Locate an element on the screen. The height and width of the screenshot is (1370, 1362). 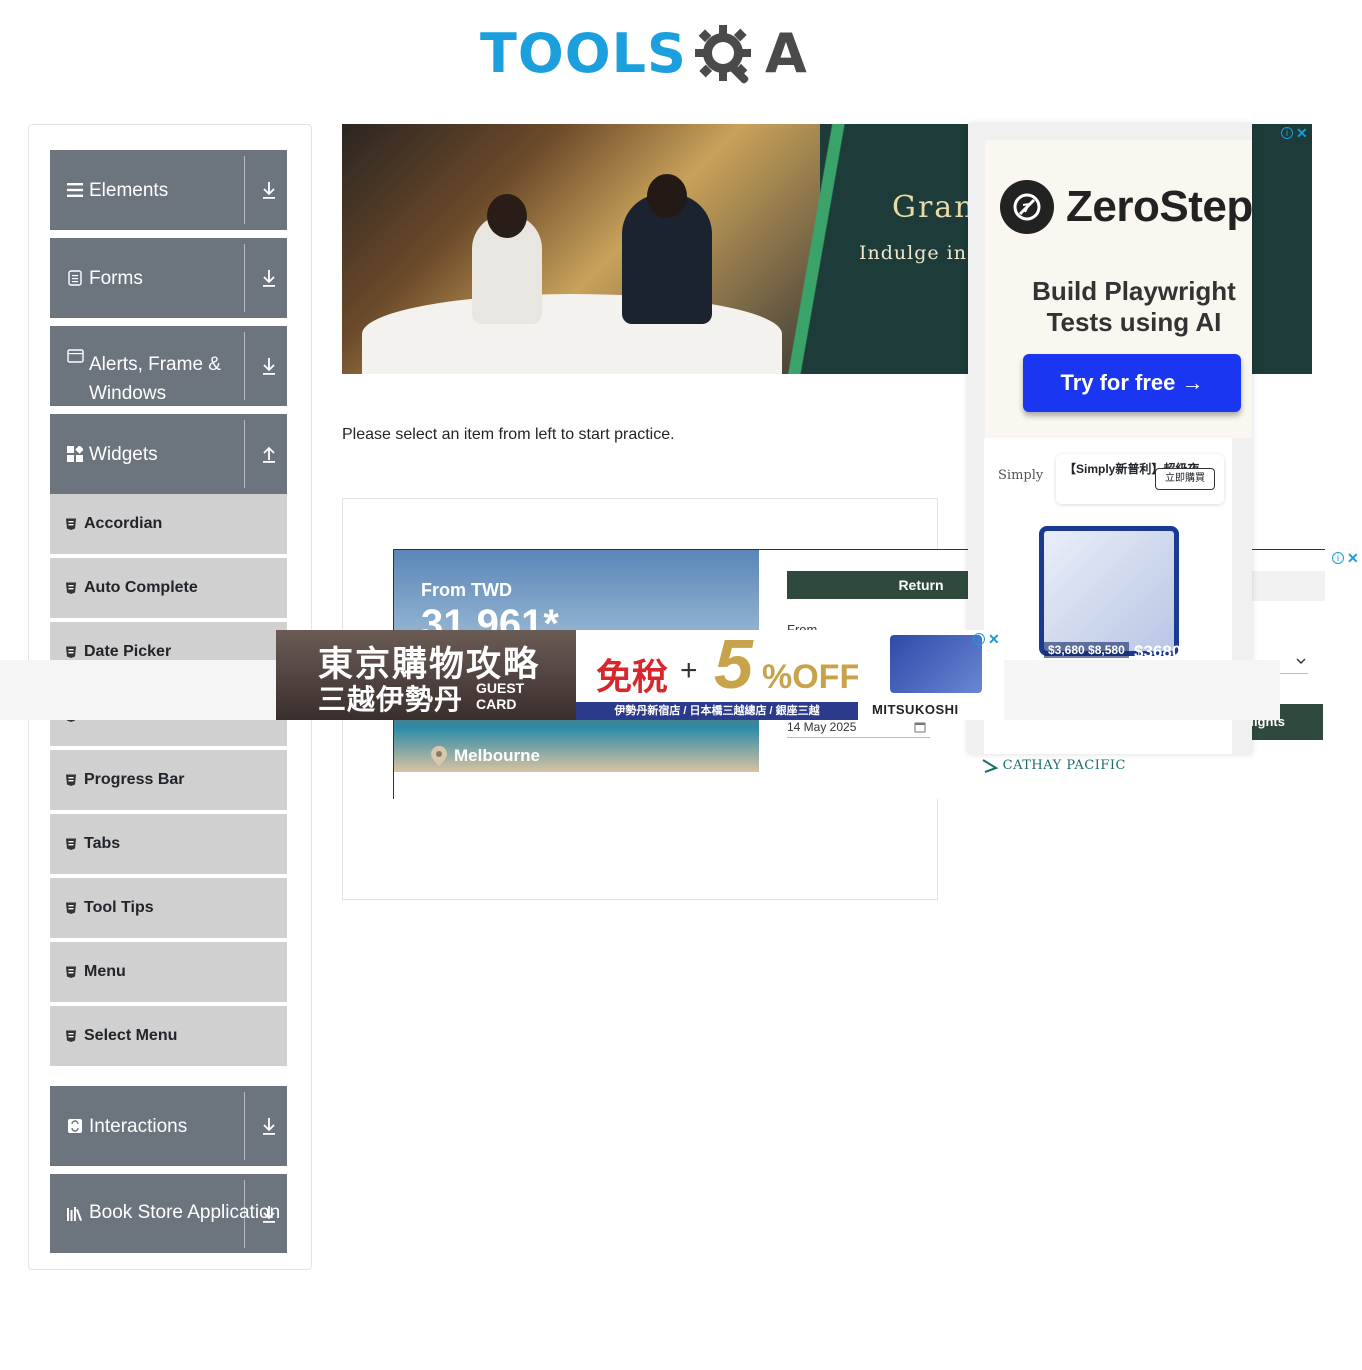
menu-item-menu: Menu is located at coordinates (168, 973).